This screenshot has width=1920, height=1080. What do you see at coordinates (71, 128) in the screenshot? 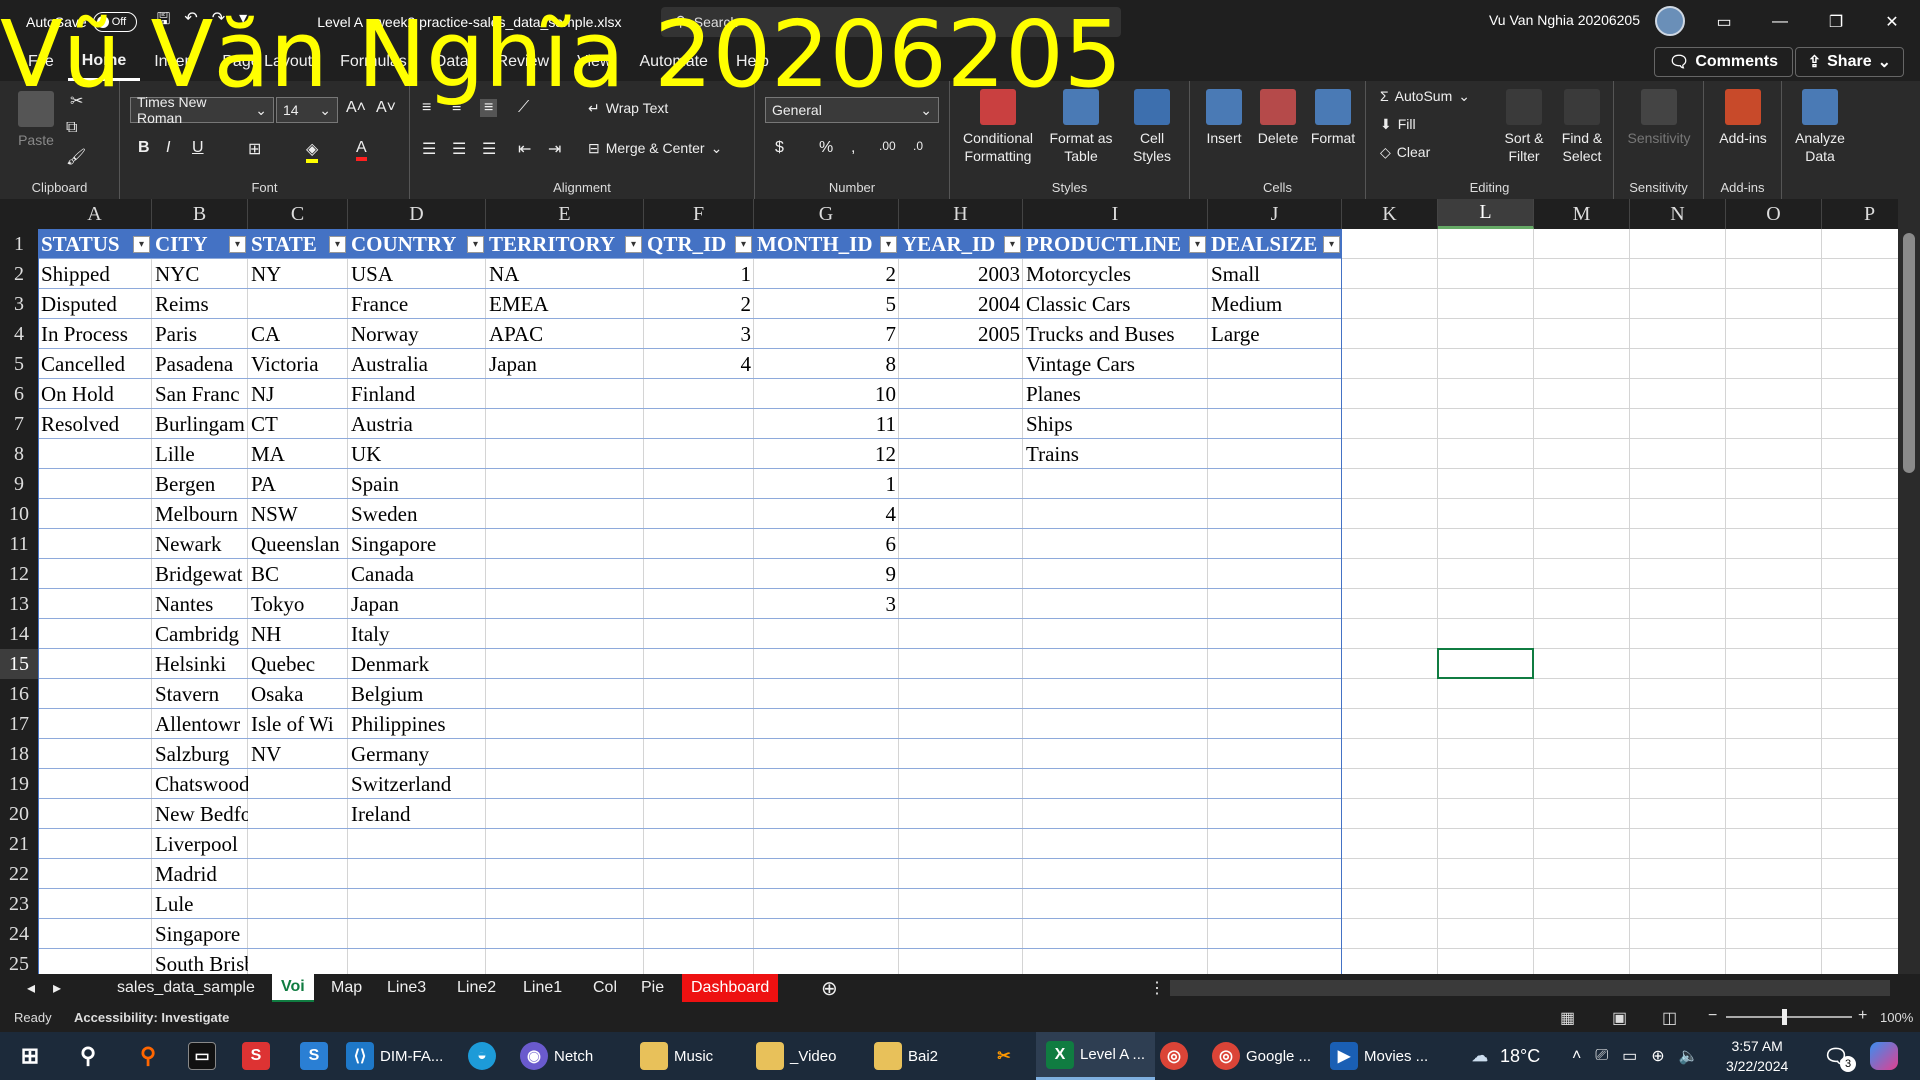
I see `copy-icon: ⧉` at bounding box center [71, 128].